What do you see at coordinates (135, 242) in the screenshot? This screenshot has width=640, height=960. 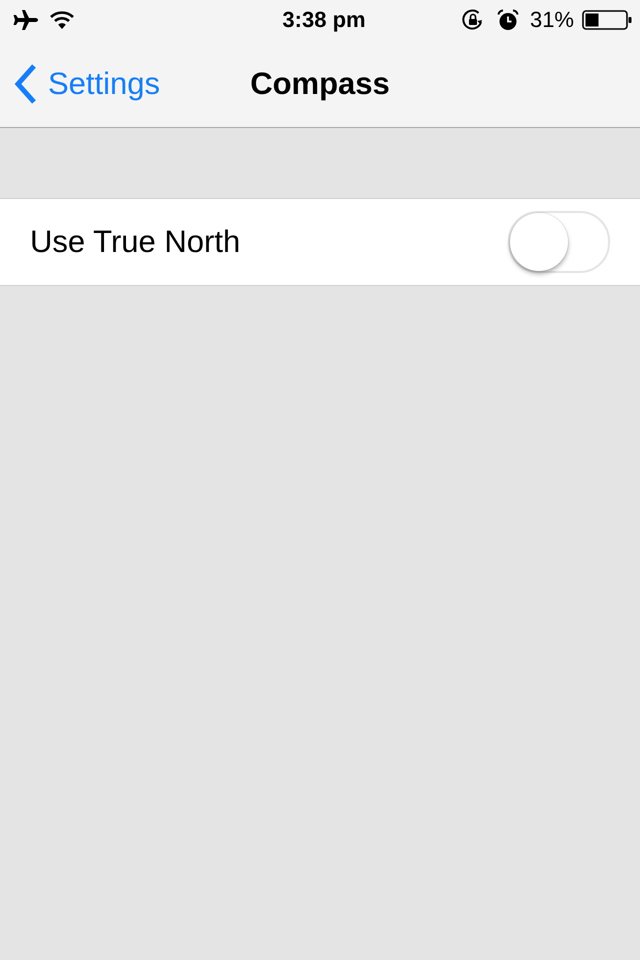 I see `setting-label: Use True North` at bounding box center [135, 242].